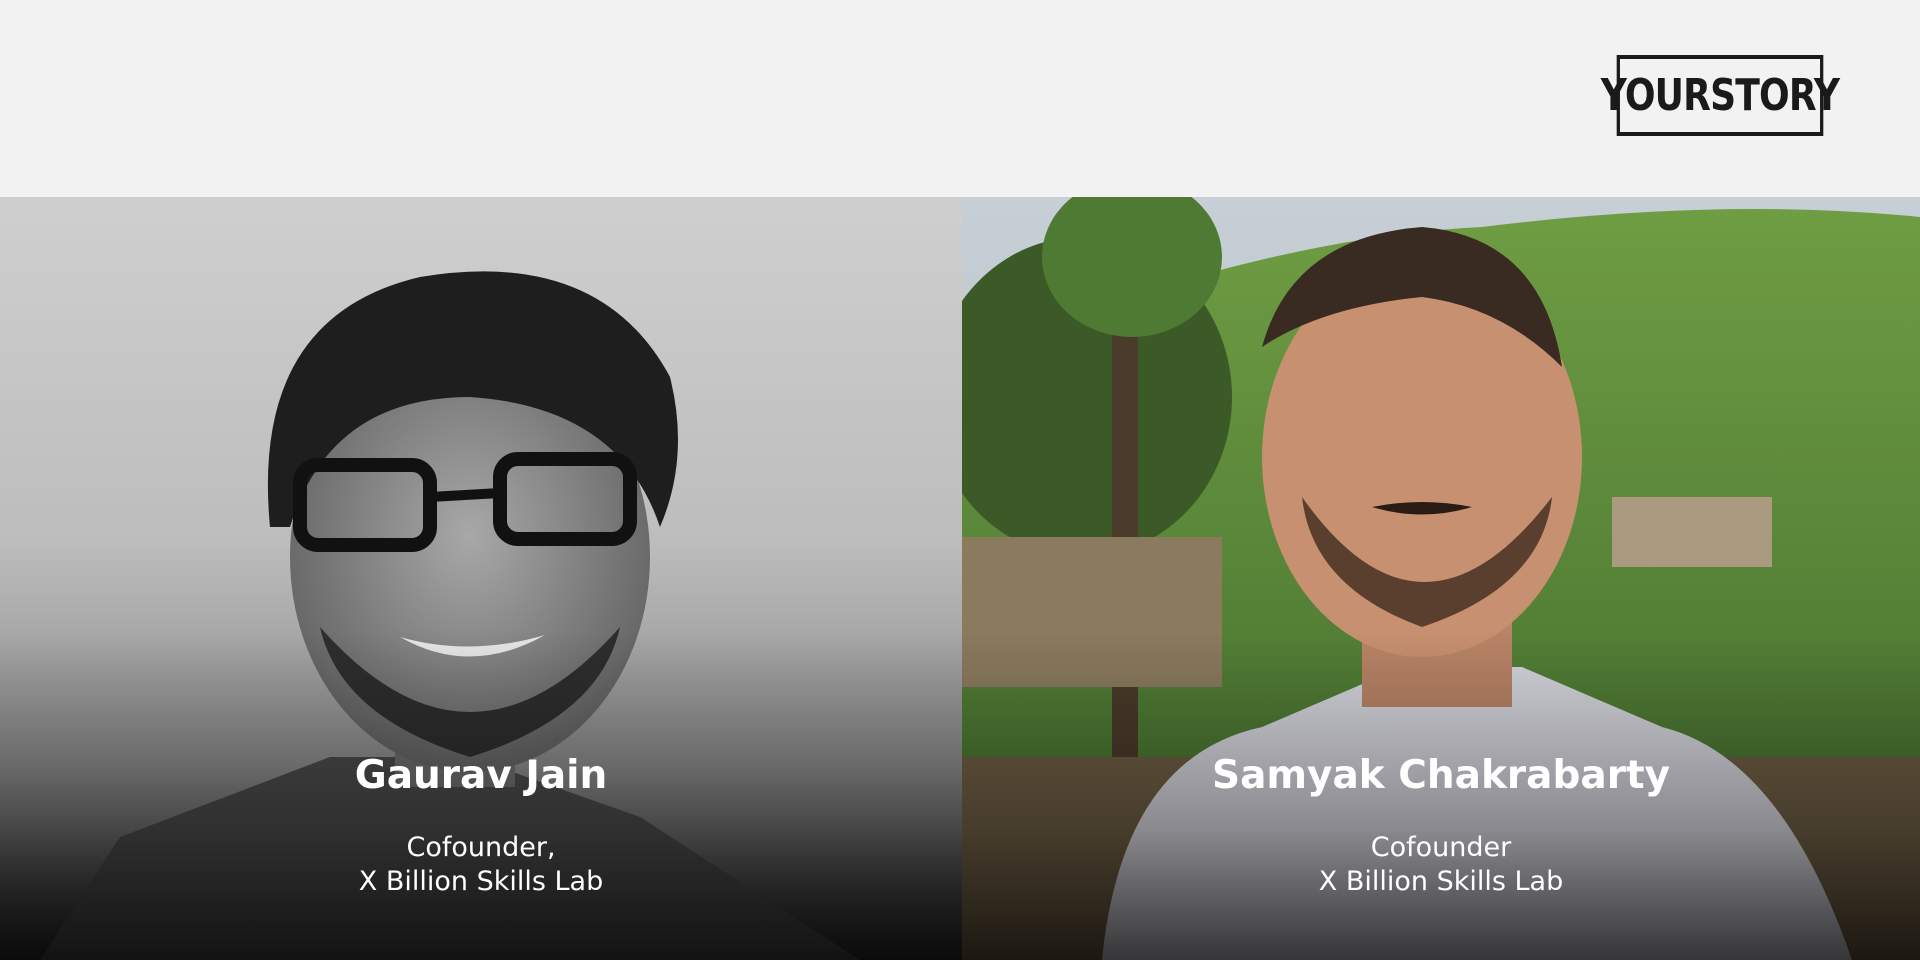  I want to click on profile-name: Samyak Chakrabarty, so click(1441, 775).